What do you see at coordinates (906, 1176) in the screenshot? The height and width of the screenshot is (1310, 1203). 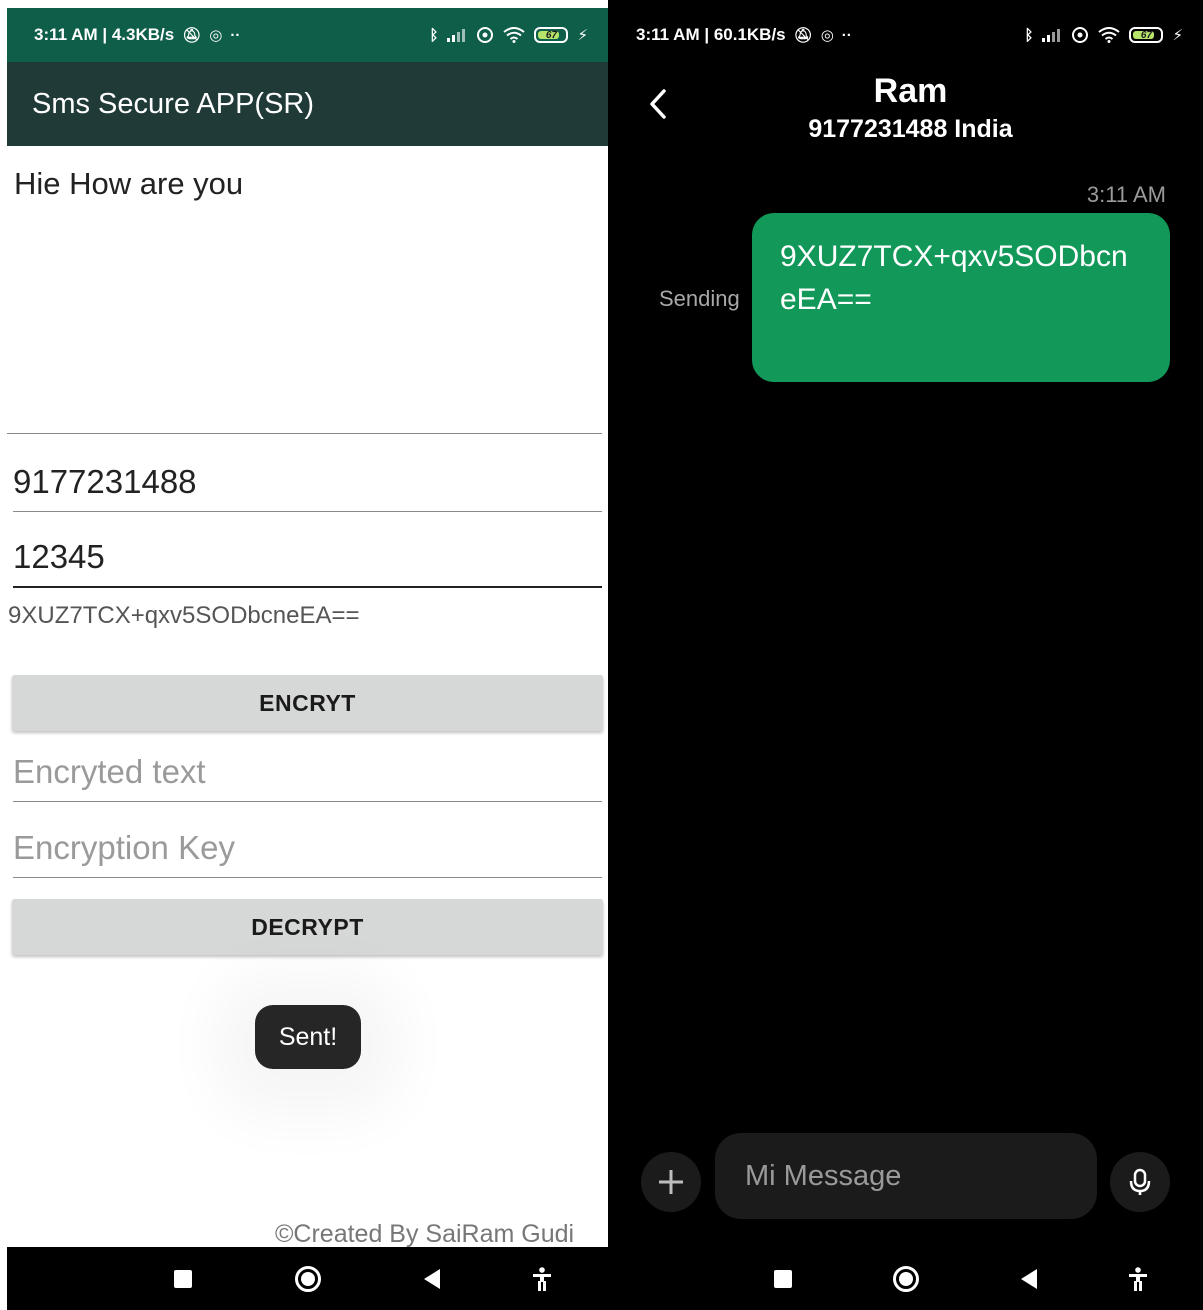 I see `compose-input: Mi Message` at bounding box center [906, 1176].